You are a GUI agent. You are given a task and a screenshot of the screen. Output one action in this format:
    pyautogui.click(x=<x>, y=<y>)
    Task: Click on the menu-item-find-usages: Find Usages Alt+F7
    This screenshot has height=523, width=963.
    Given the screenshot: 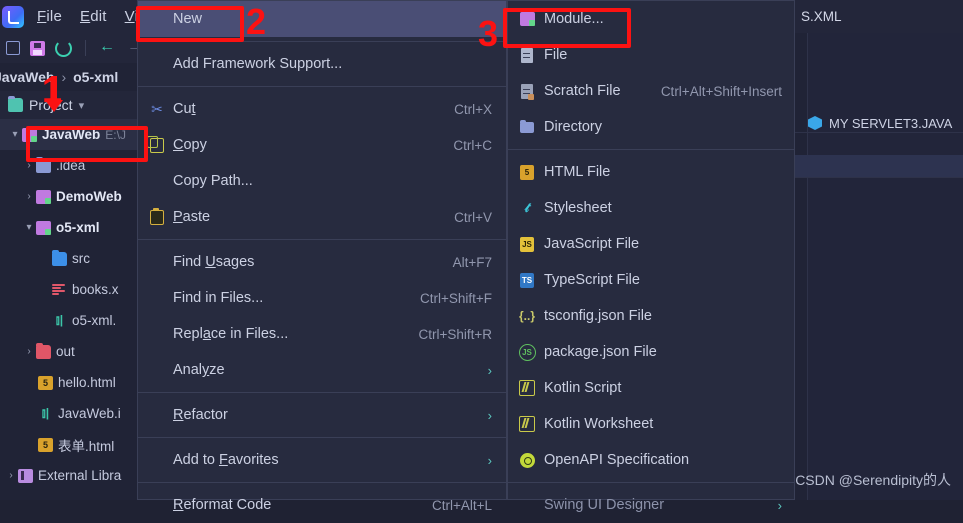 What is the action you would take?
    pyautogui.click(x=322, y=262)
    